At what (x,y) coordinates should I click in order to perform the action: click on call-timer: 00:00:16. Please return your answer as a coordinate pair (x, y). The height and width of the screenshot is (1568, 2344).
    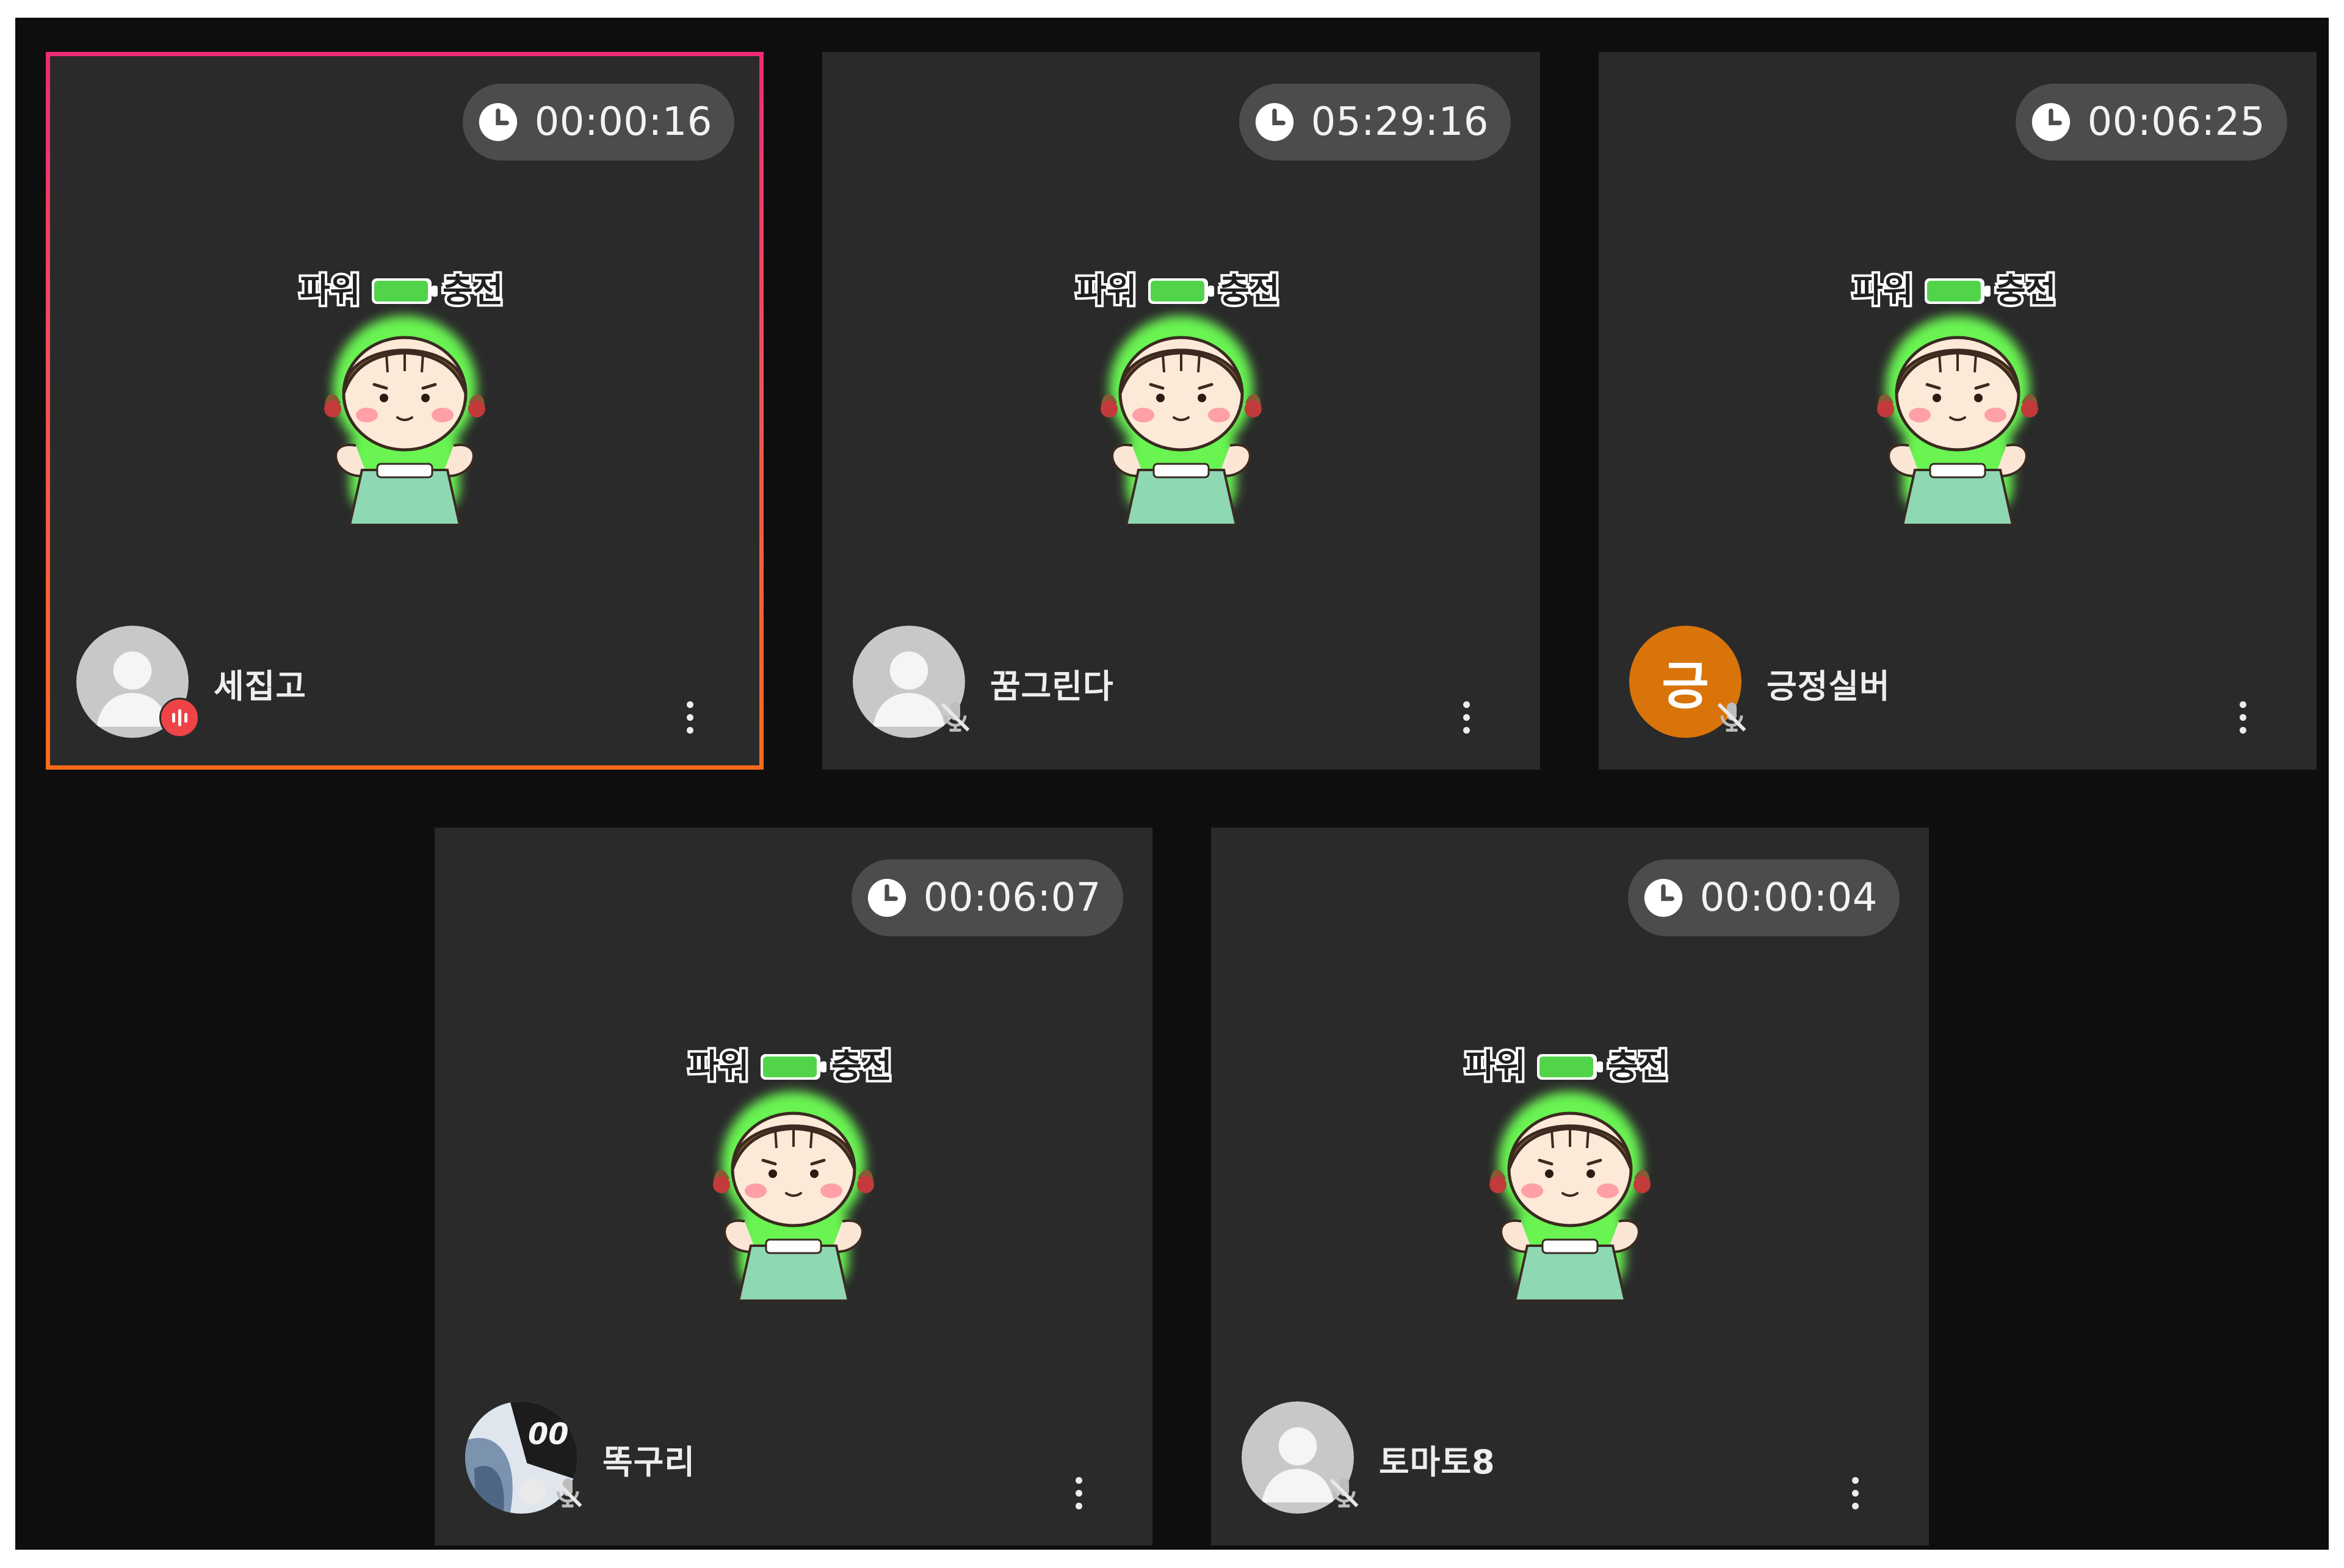
    Looking at the image, I should click on (598, 122).